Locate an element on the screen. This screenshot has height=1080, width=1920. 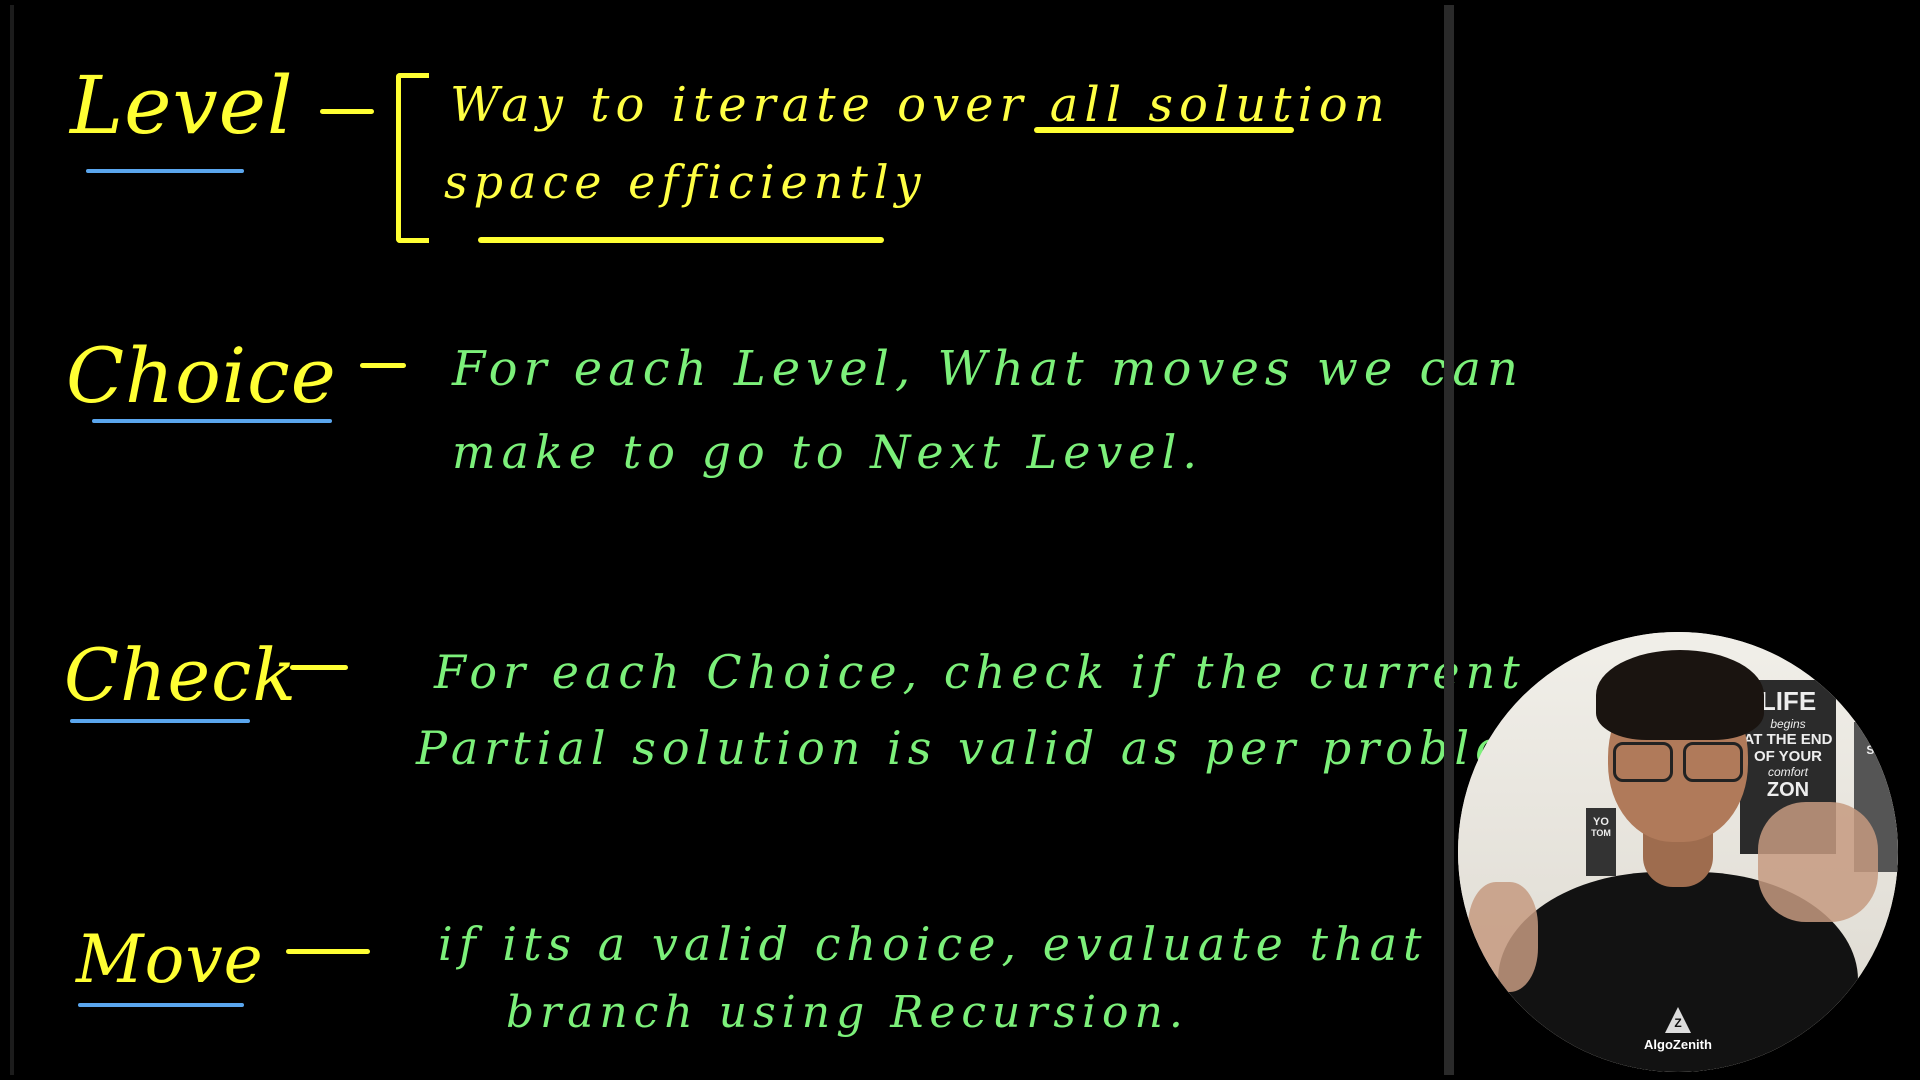
poster-line: ZON is located at coordinates (1788, 790).